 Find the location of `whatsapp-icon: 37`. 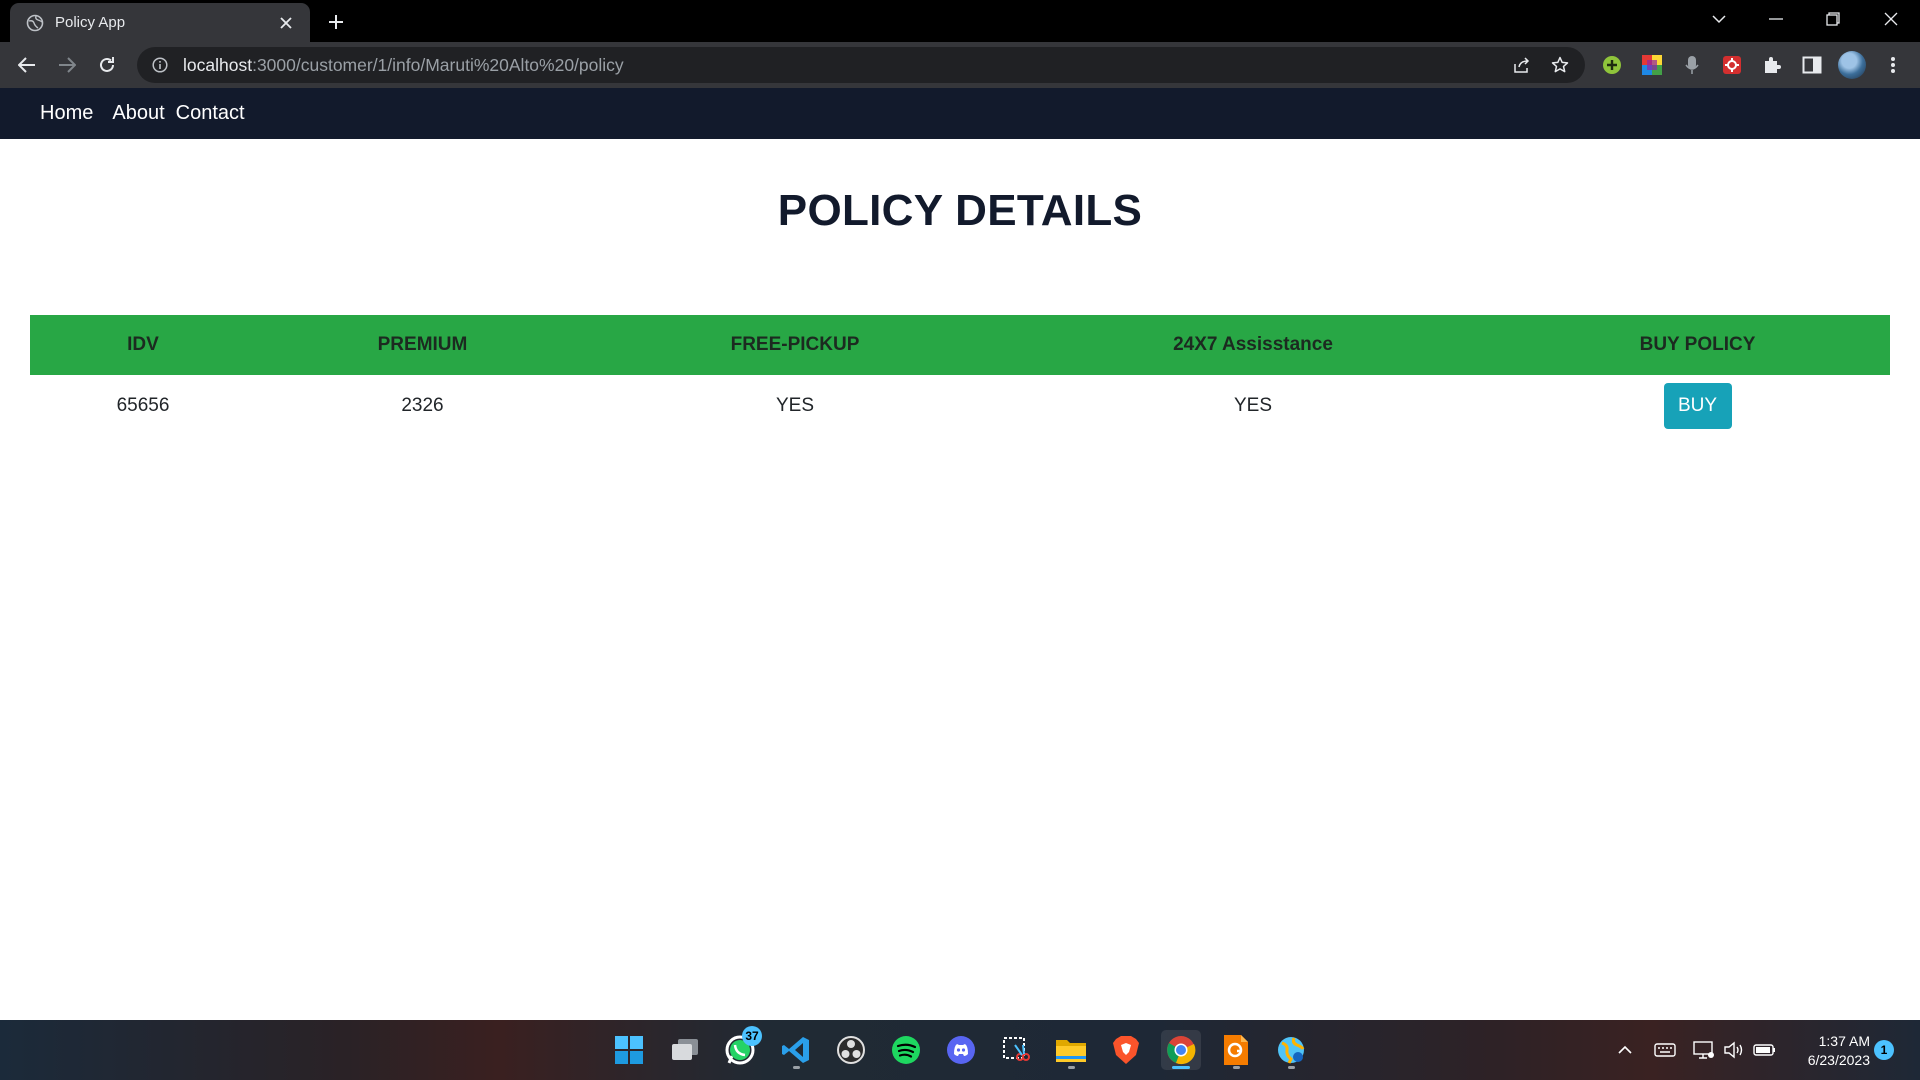

whatsapp-icon: 37 is located at coordinates (741, 1048).